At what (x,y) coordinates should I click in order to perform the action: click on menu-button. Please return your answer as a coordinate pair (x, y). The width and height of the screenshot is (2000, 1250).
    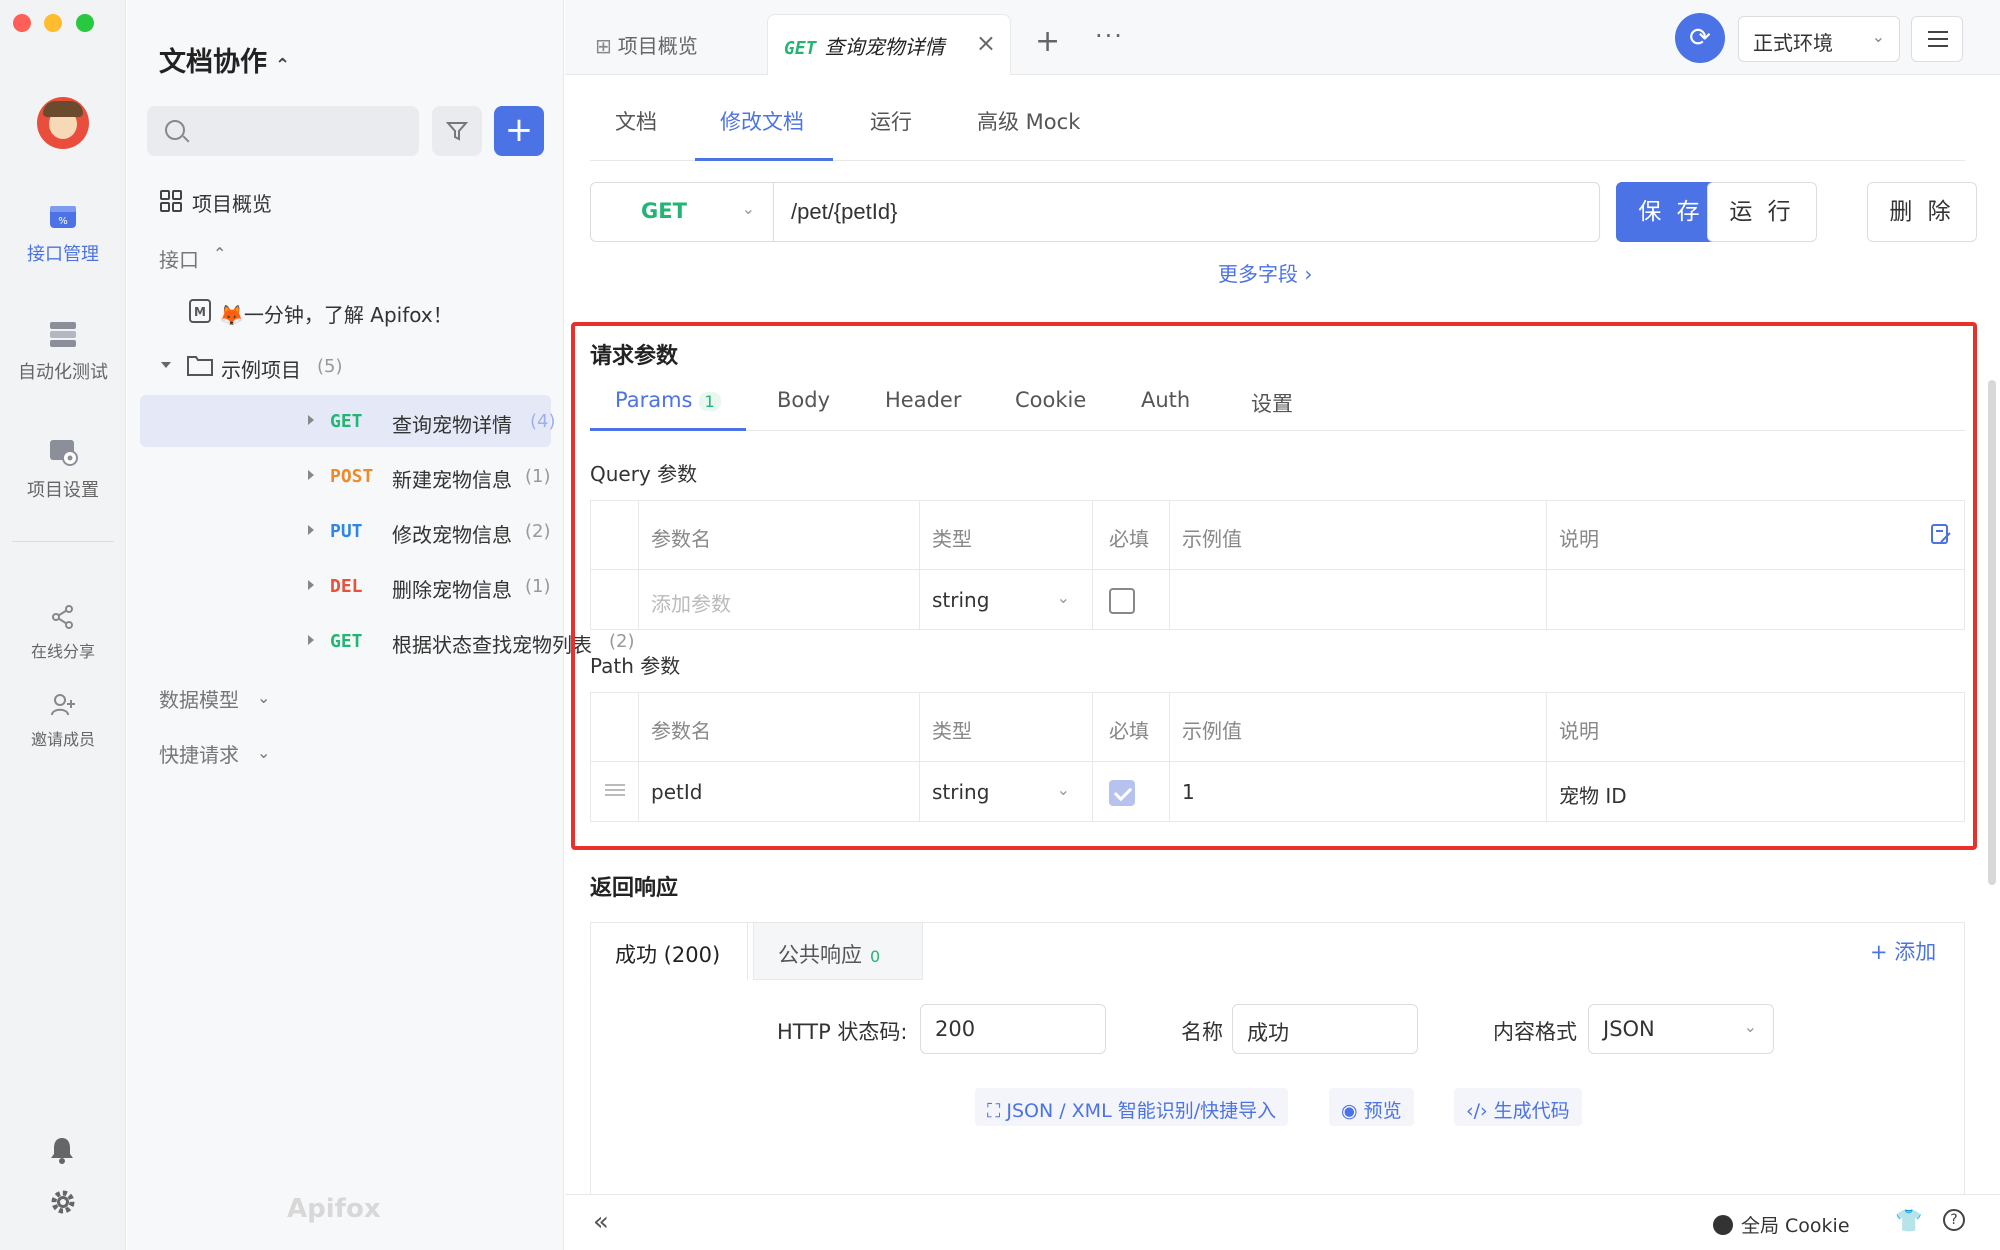
    Looking at the image, I should click on (1937, 39).